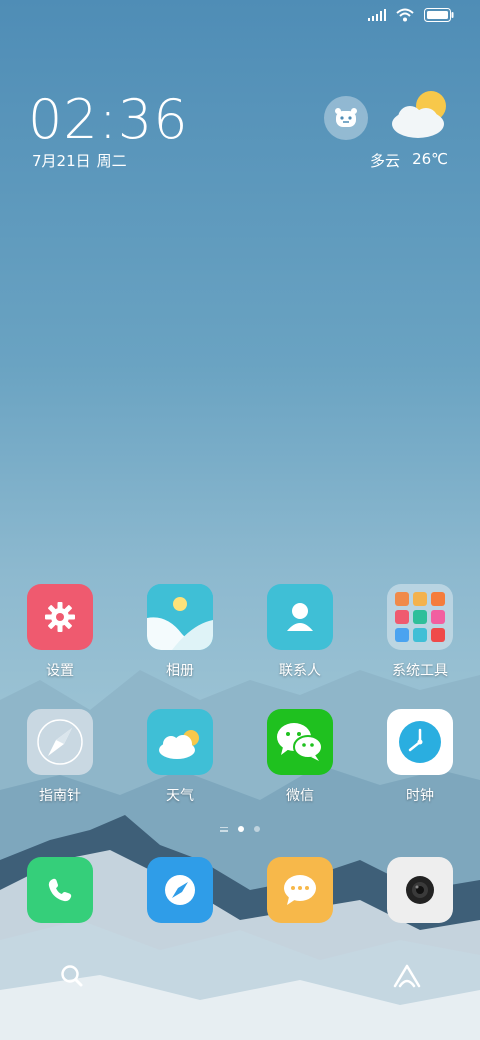  What do you see at coordinates (257, 829) in the screenshot?
I see `page-dot` at bounding box center [257, 829].